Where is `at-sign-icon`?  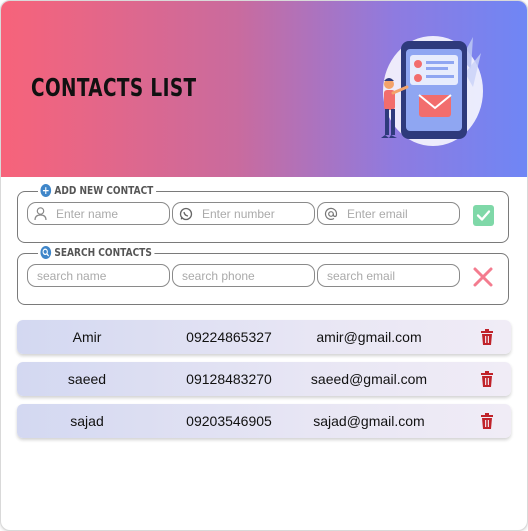
at-sign-icon is located at coordinates (331, 214).